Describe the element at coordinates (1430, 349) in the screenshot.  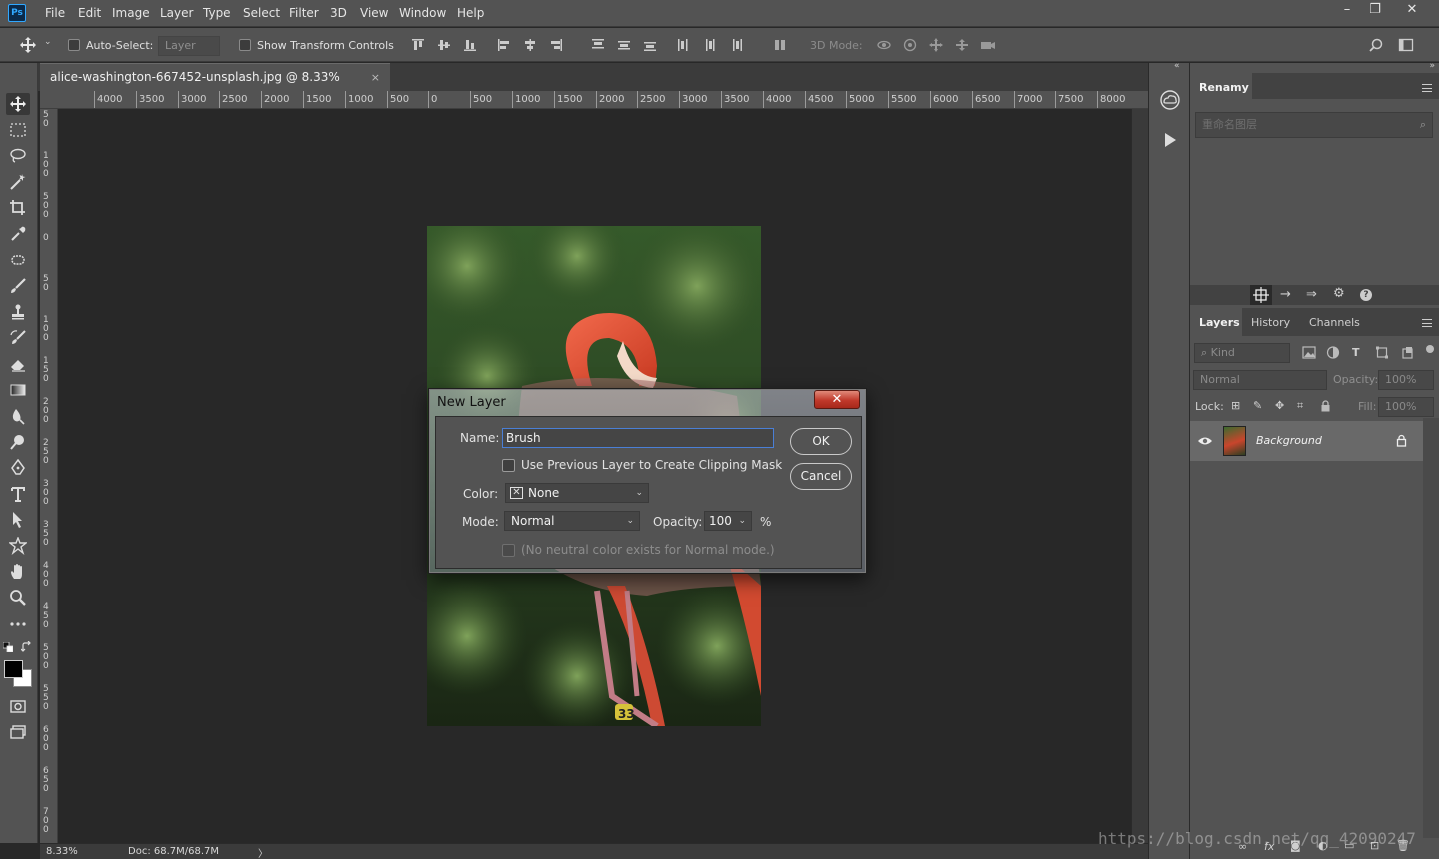
I see `filter-toggle-icon` at that location.